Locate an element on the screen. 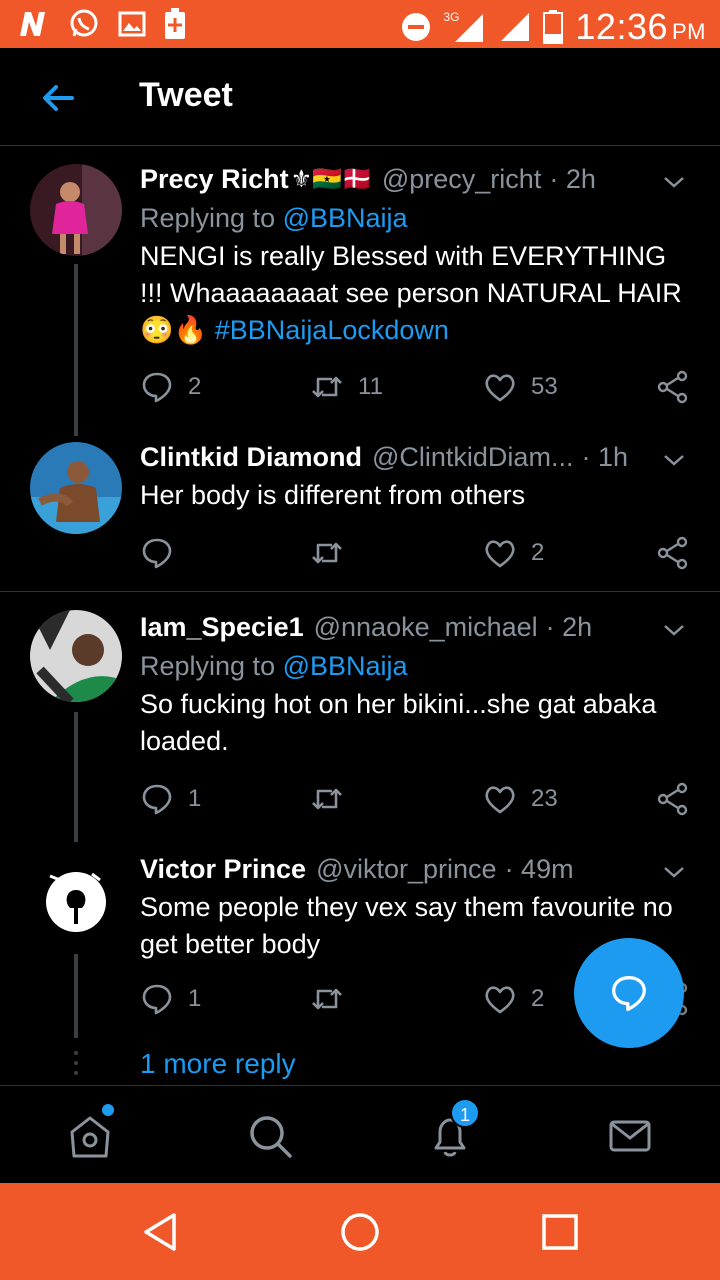 Image resolution: width=720 pixels, height=1280 pixels. signal-icon is located at coordinates (515, 27).